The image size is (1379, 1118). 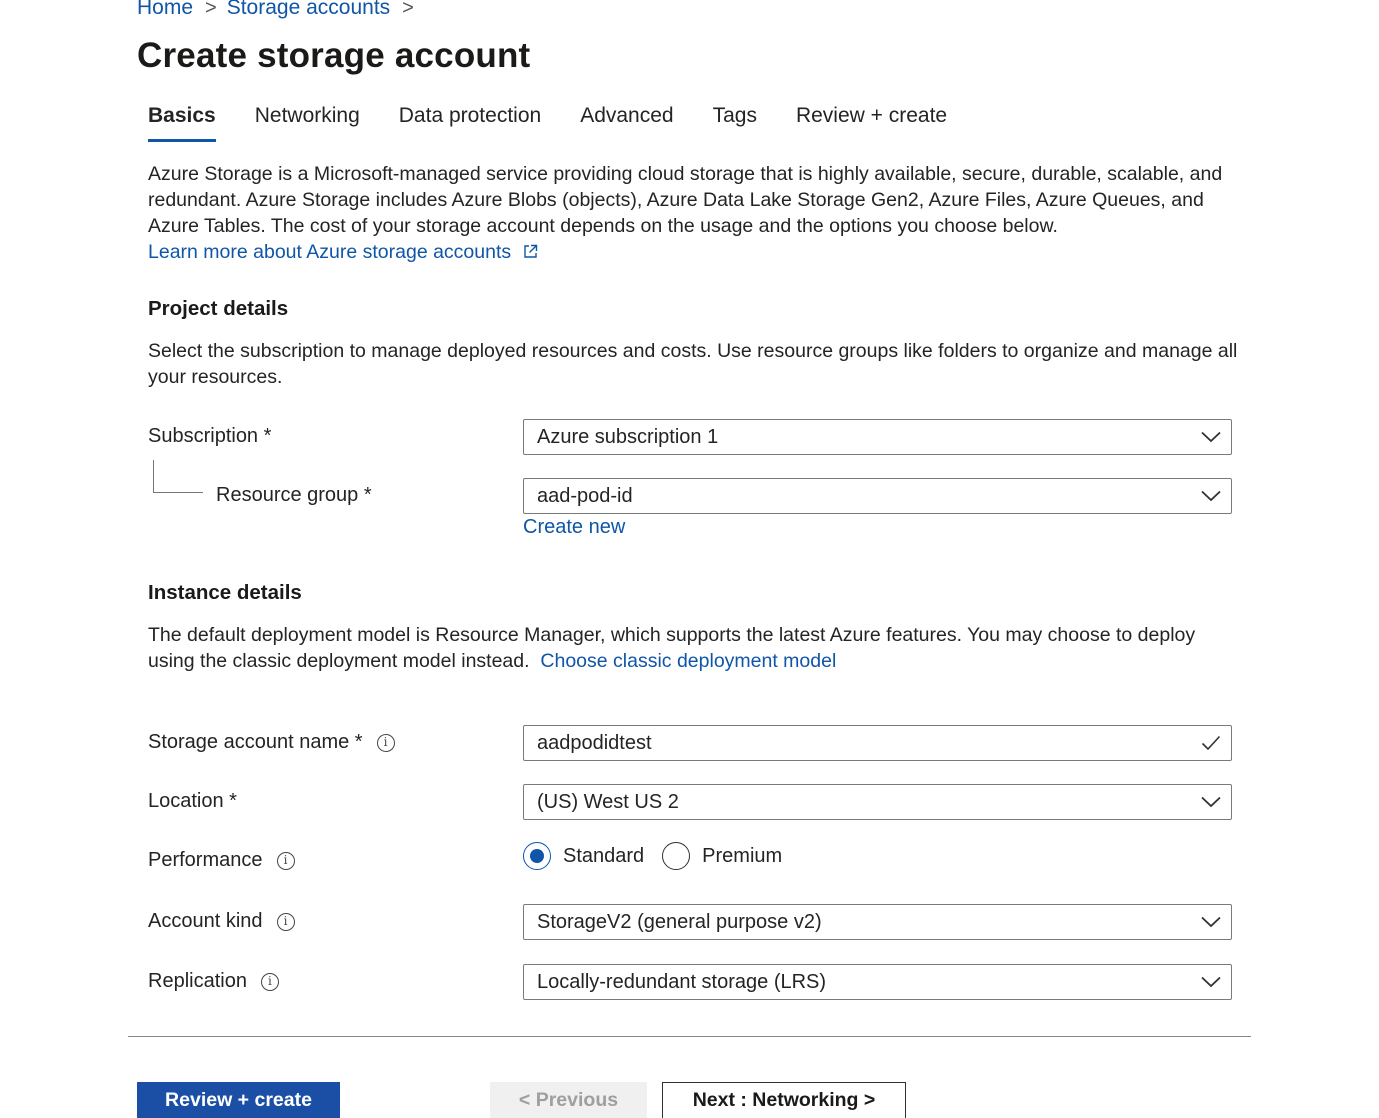 What do you see at coordinates (679, 921) in the screenshot?
I see `account-kind-value: StorageV2 (general purpose v2)` at bounding box center [679, 921].